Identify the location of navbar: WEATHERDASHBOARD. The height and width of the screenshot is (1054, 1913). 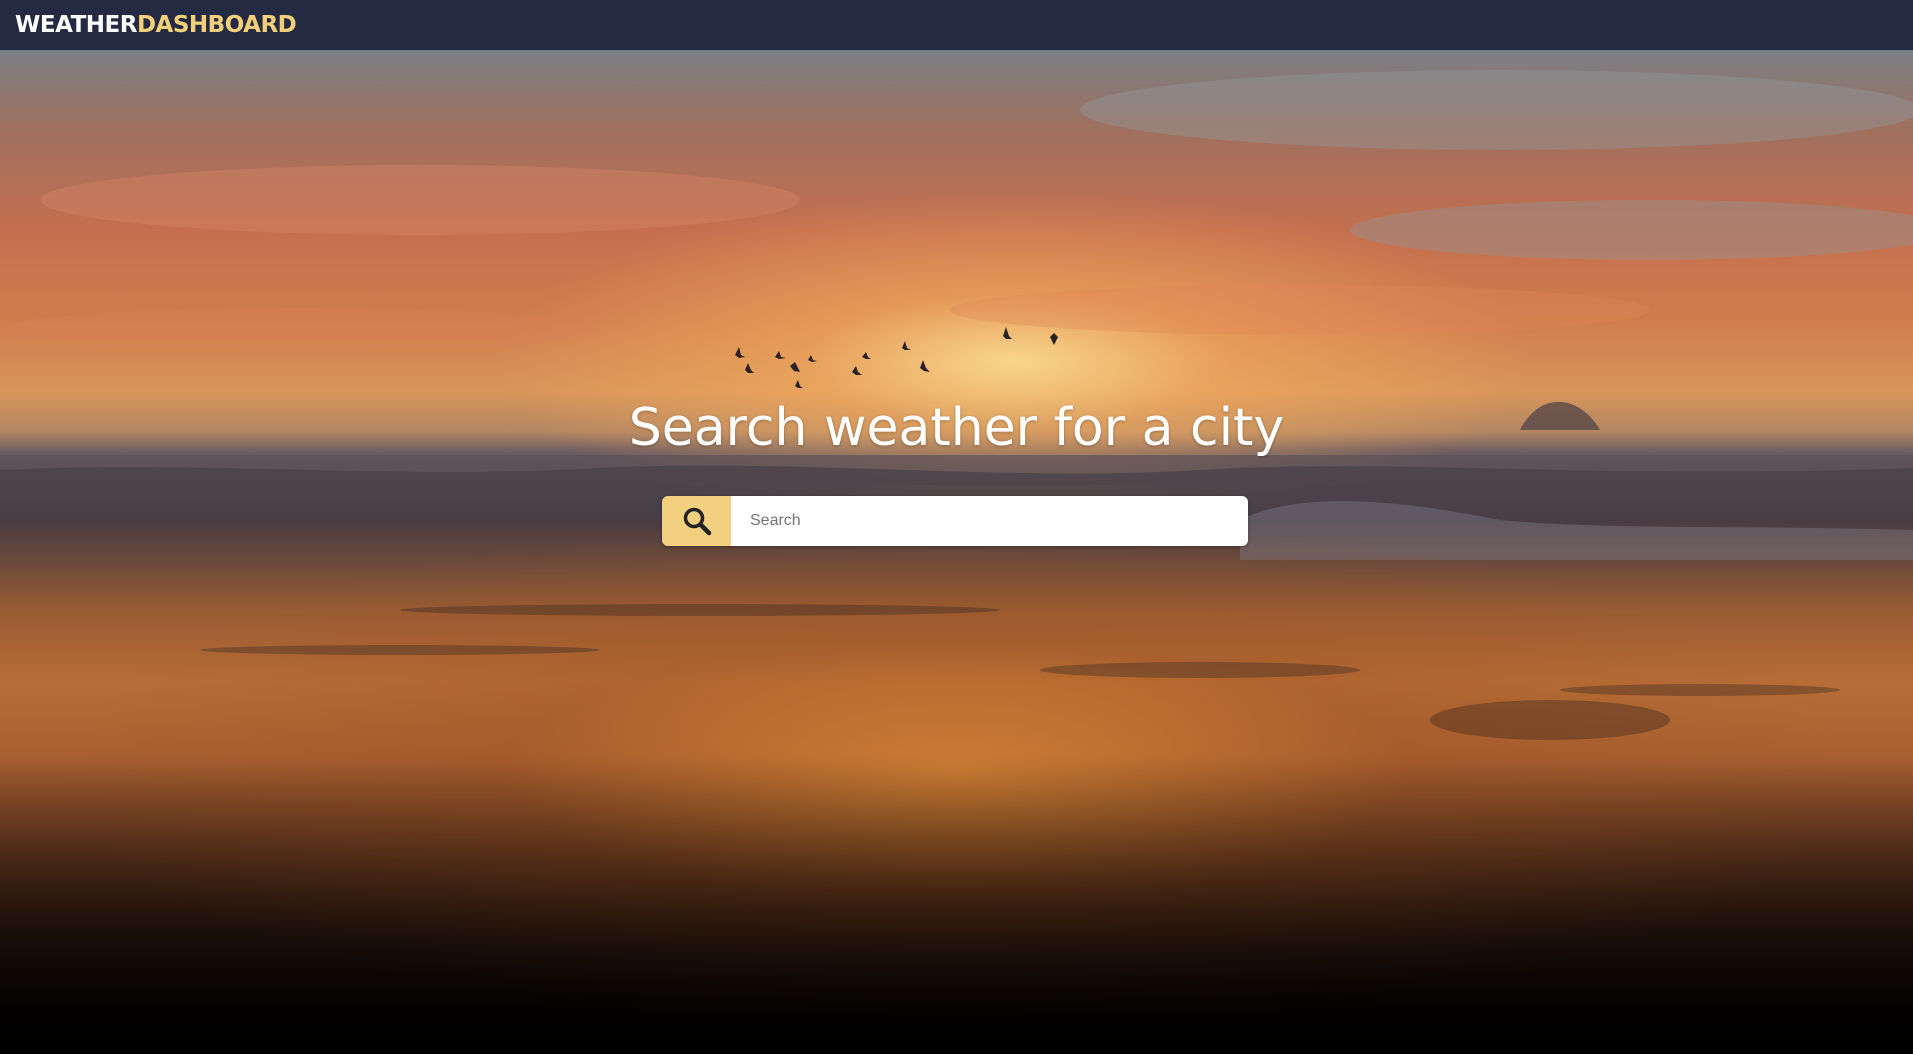
(956, 25).